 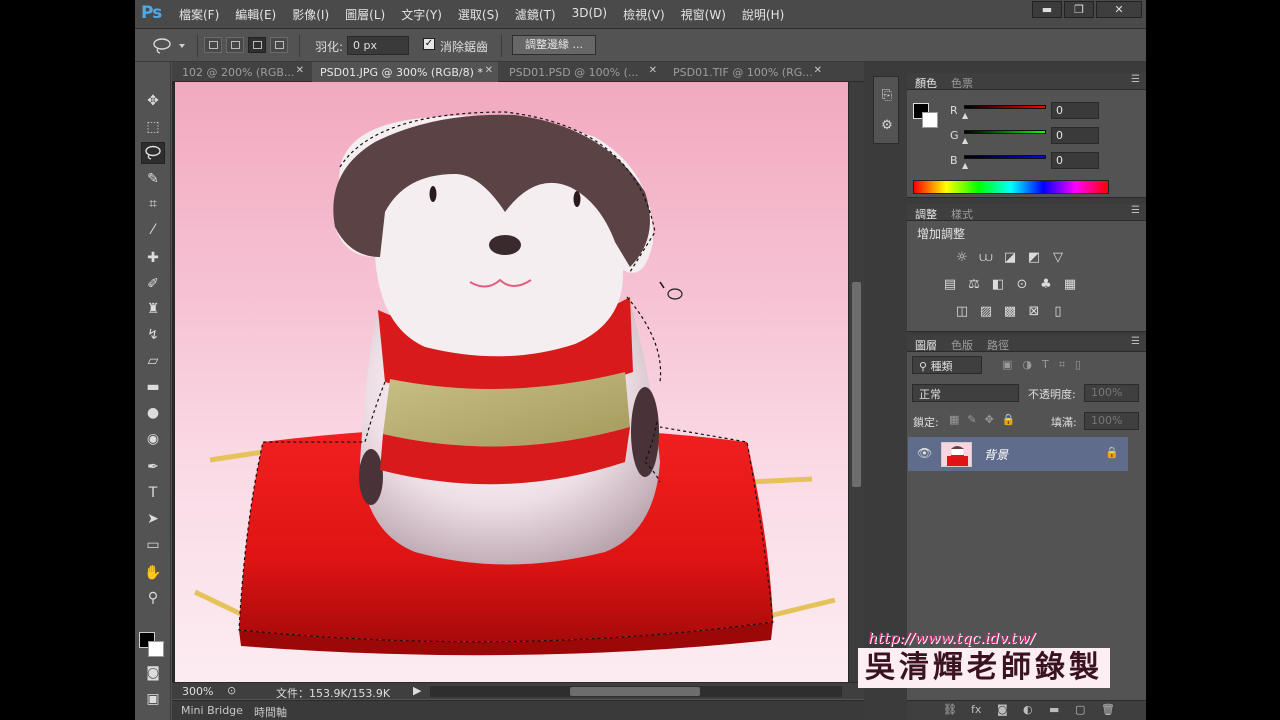 I want to click on new-layer-icon: ▢, so click(x=1080, y=709).